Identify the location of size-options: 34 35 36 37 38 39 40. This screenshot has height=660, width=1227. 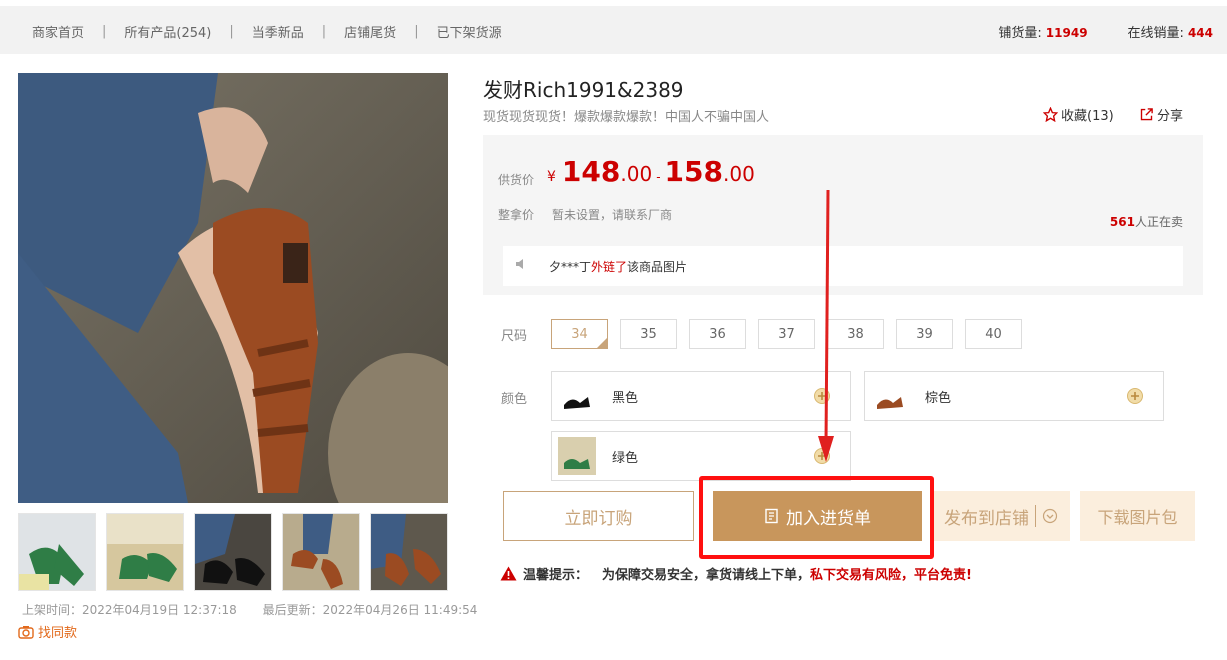
(792, 334).